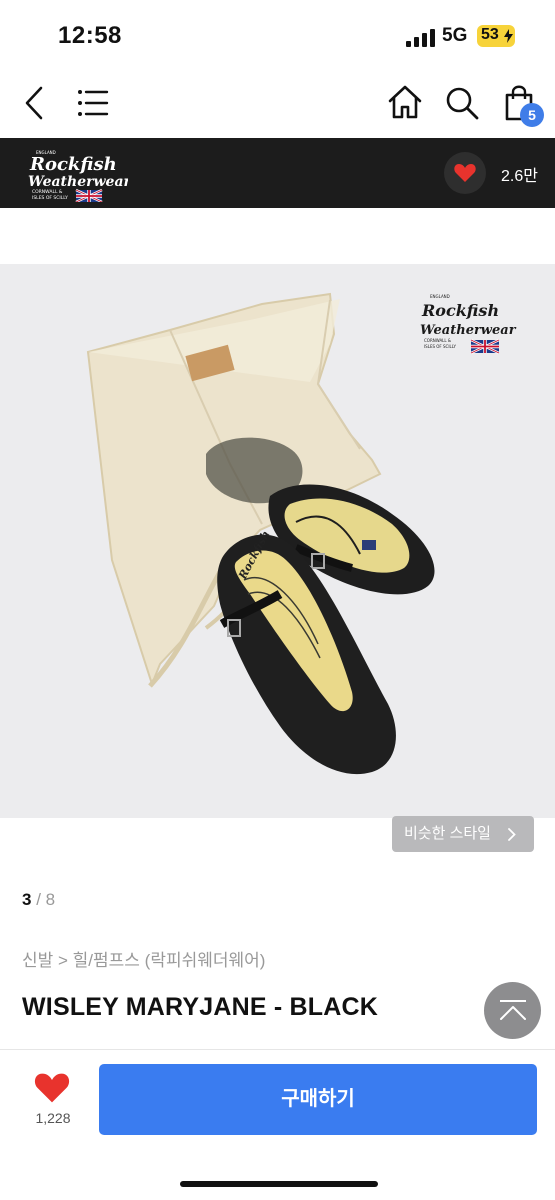  I want to click on heart-icon, so click(465, 173).